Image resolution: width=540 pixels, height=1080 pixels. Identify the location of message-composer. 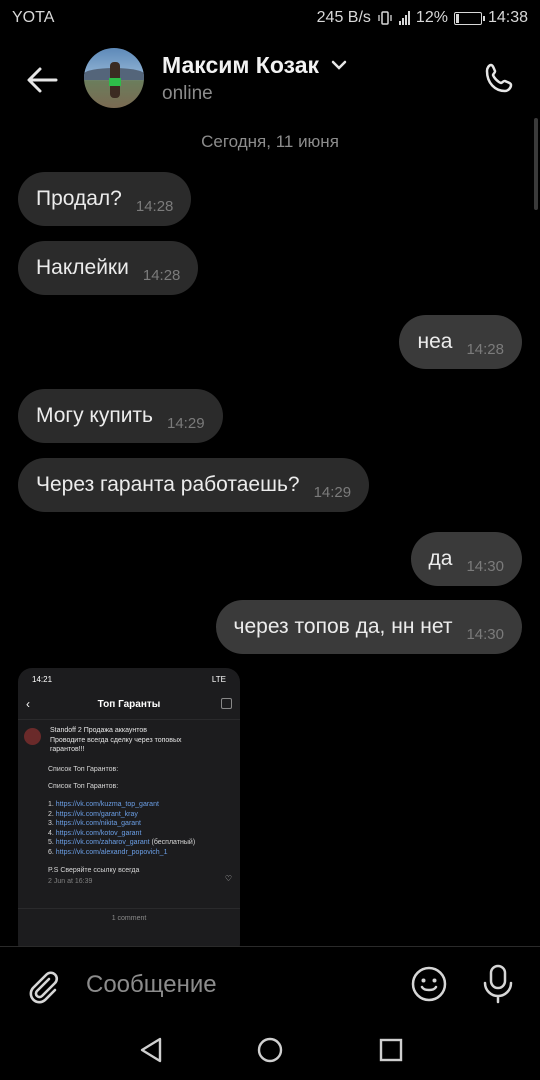
(270, 984).